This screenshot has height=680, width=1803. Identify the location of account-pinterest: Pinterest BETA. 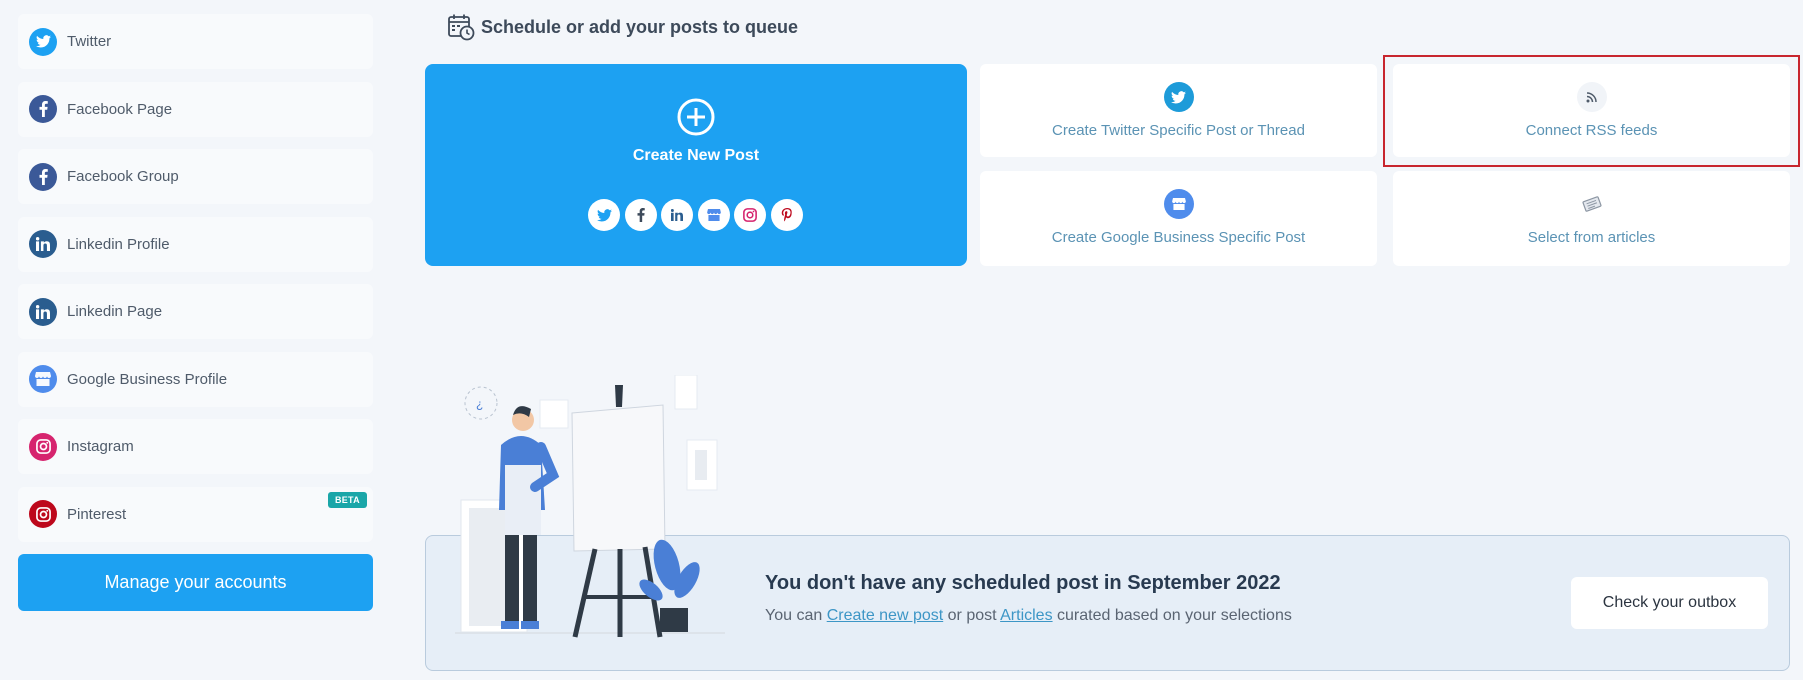
(195, 514).